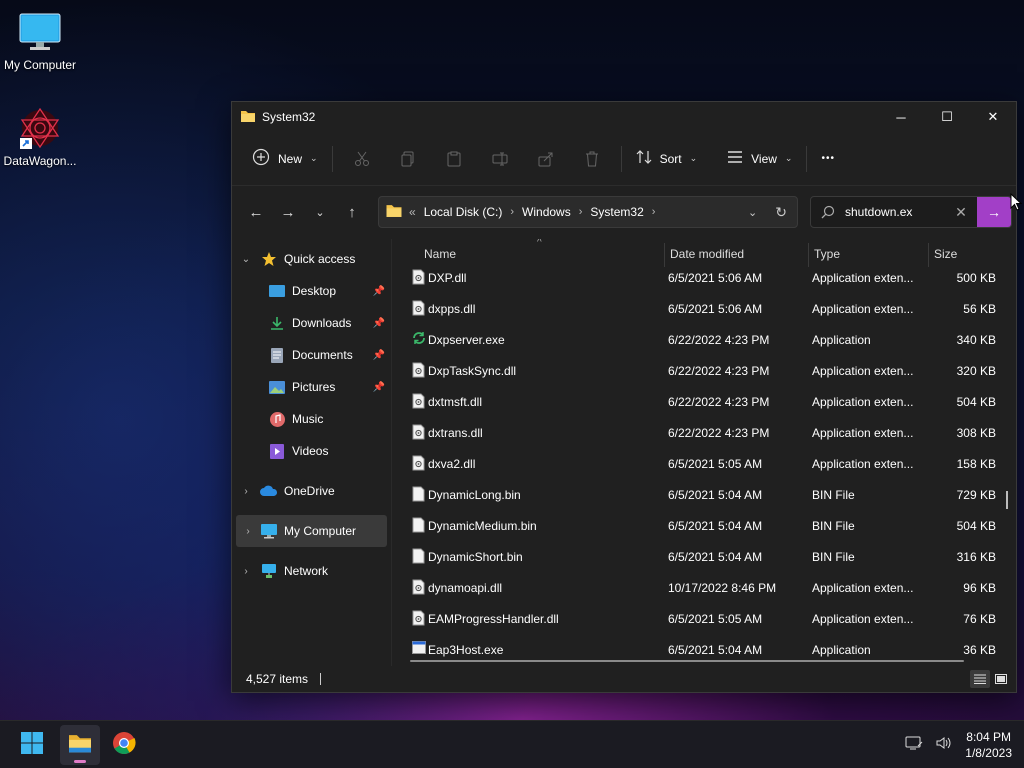  What do you see at coordinates (500, 159) in the screenshot?
I see `rename-icon` at bounding box center [500, 159].